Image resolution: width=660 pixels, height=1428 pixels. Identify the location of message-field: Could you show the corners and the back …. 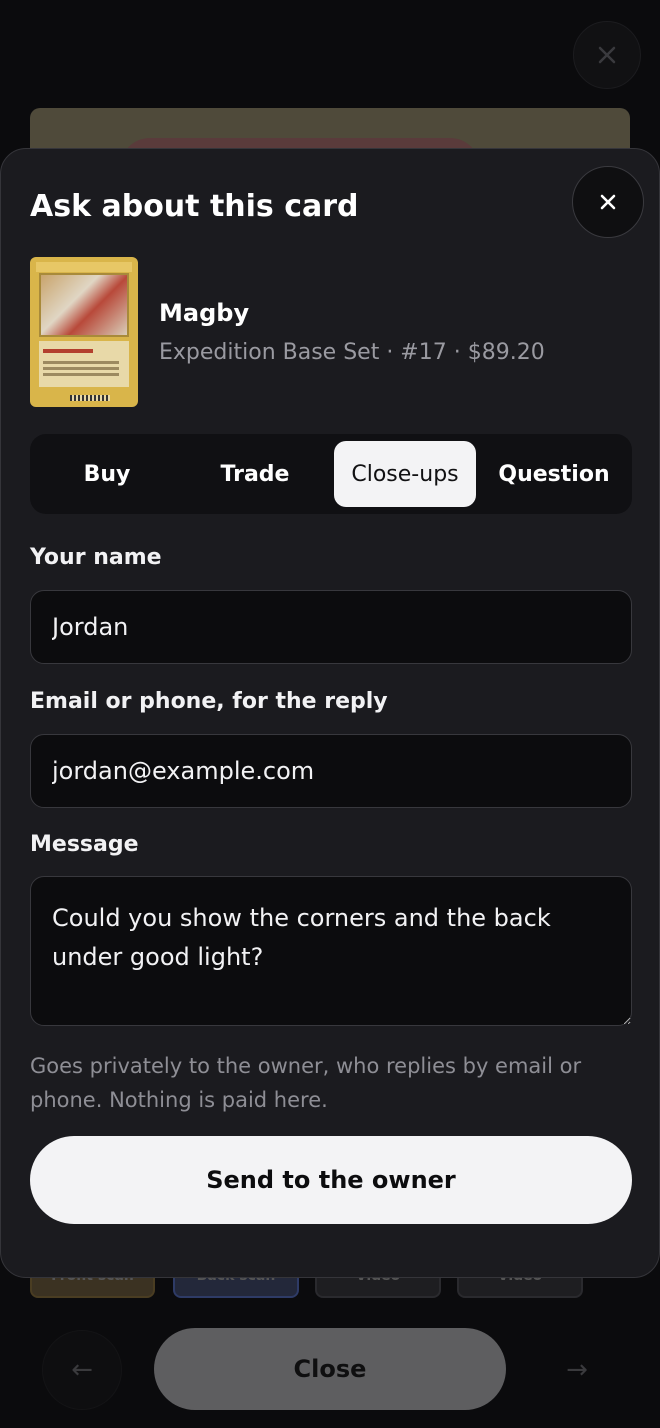
(331, 951).